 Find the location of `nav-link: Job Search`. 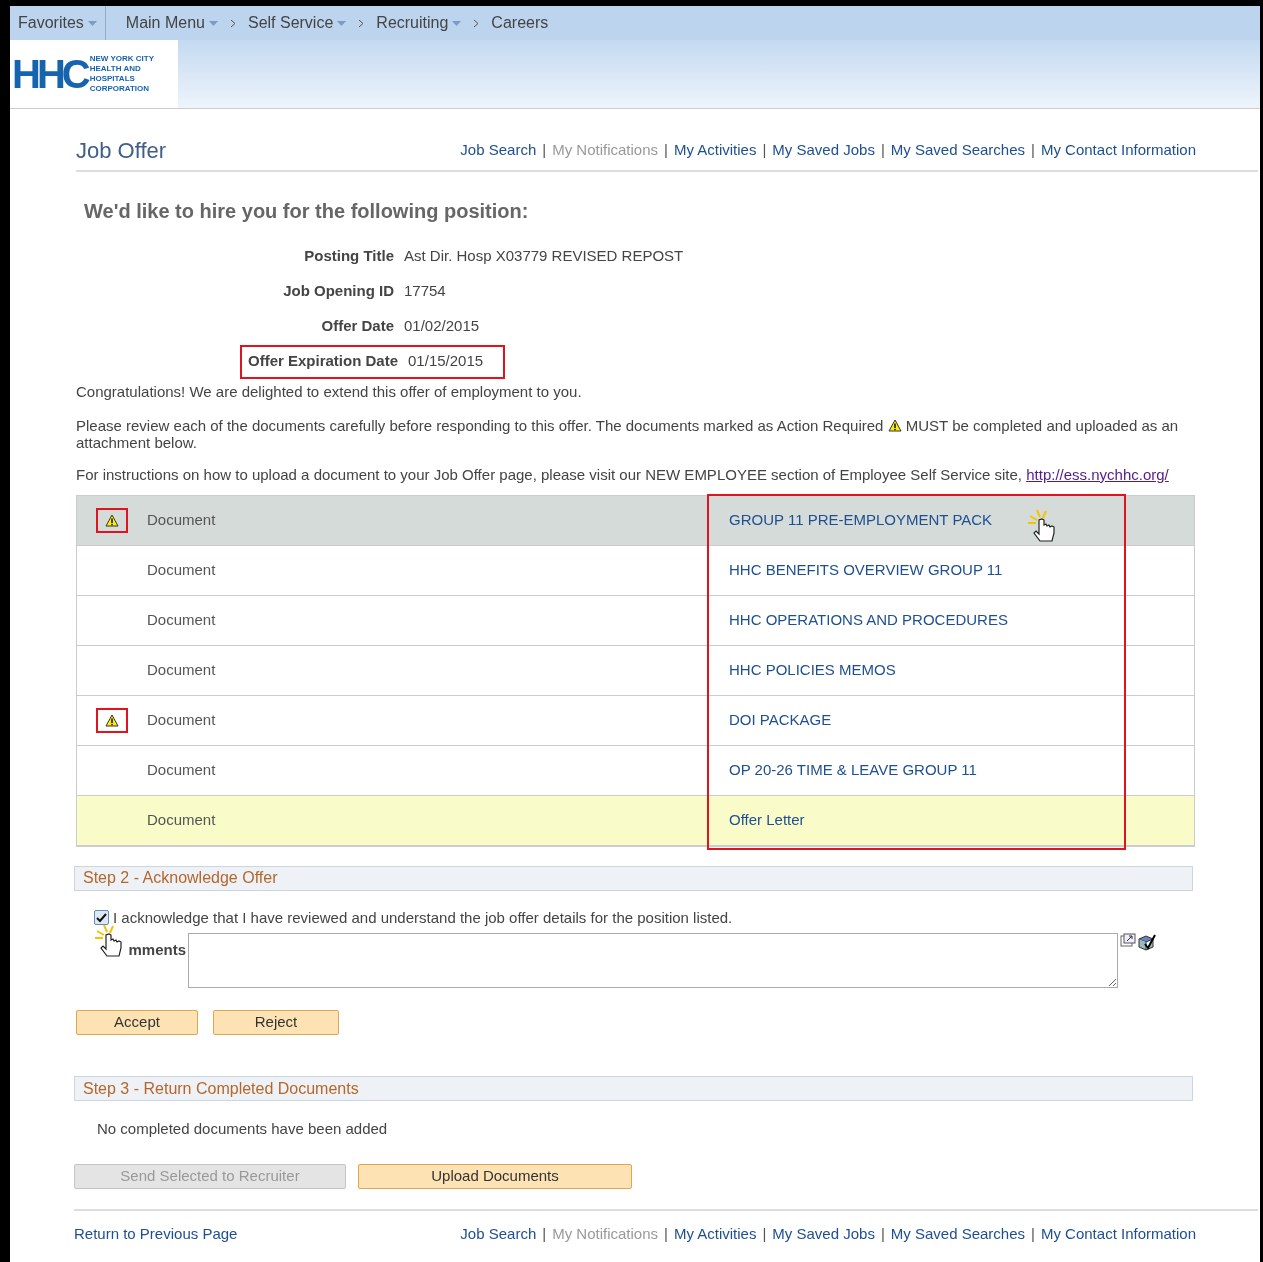

nav-link: Job Search is located at coordinates (498, 150).